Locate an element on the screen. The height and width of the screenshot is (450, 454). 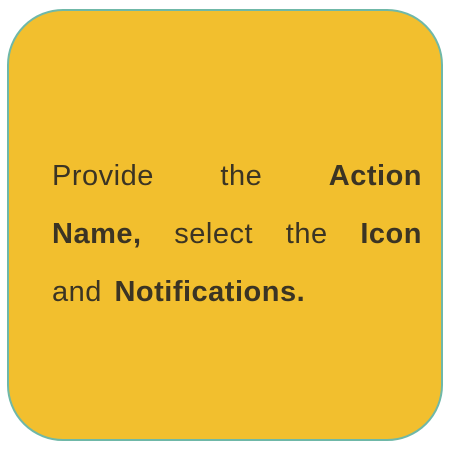
word-the-2: the is located at coordinates (306, 234).